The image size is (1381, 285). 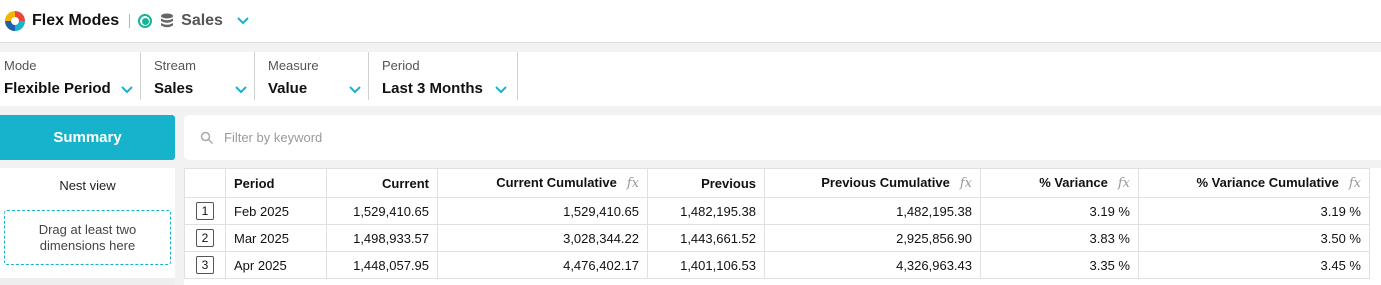 What do you see at coordinates (15, 21) in the screenshot?
I see `app-logo-icon` at bounding box center [15, 21].